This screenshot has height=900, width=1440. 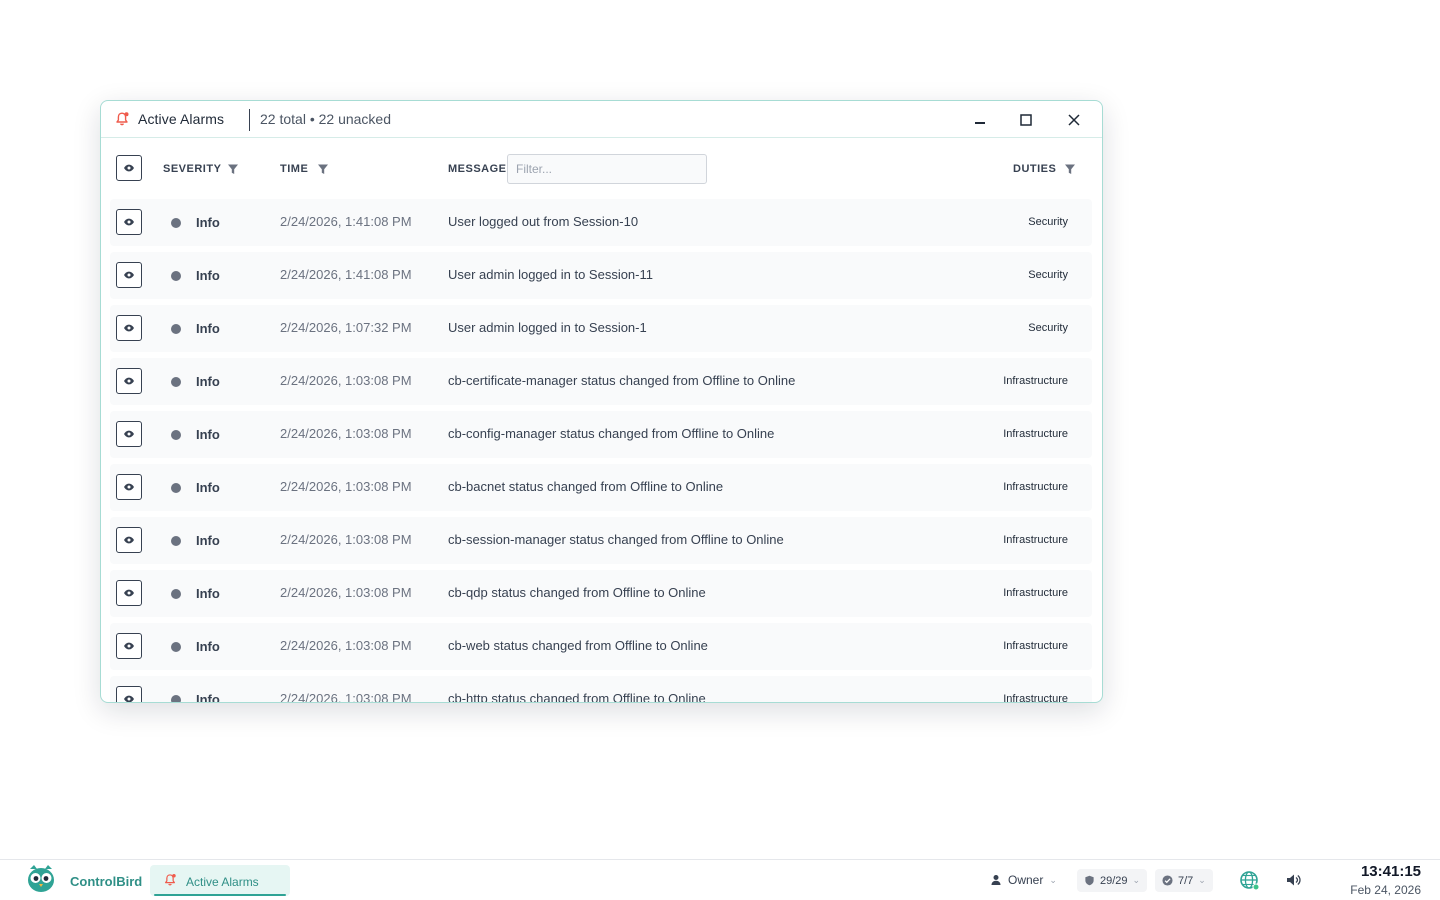 What do you see at coordinates (550, 274) in the screenshot?
I see `alarm-message: User admin logged in to Session-11` at bounding box center [550, 274].